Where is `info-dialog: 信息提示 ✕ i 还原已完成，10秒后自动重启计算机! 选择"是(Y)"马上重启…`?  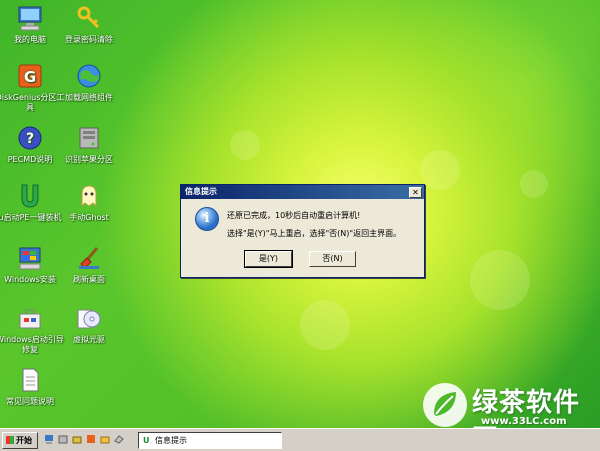
info-dialog: 信息提示 ✕ i 还原已完成，10秒后自动重启计算机! 选择"是(Y)"马上重启… is located at coordinates (302, 231).